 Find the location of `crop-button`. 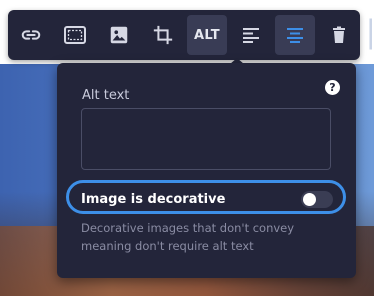

crop-button is located at coordinates (163, 35).